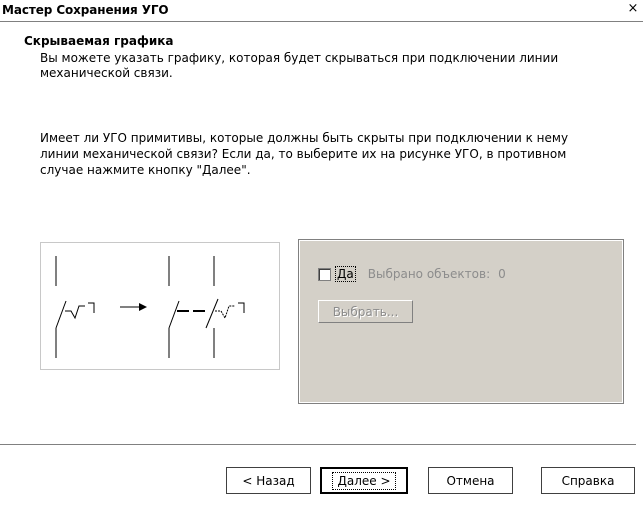 Image resolution: width=643 pixels, height=505 pixels. Describe the element at coordinates (318, 445) in the screenshot. I see `footer-divider` at that location.